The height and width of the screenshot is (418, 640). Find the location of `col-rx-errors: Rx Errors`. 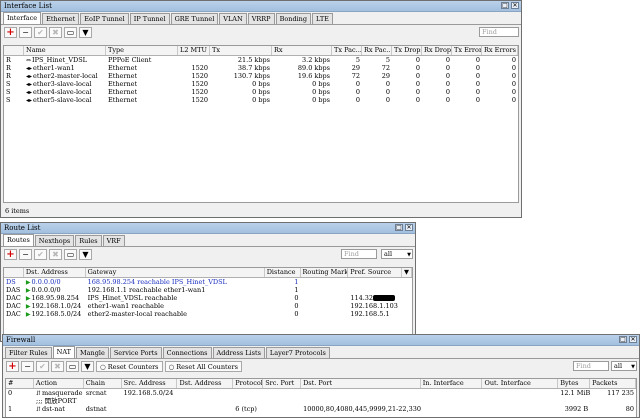

col-rx-errors: Rx Errors is located at coordinates (500, 50).